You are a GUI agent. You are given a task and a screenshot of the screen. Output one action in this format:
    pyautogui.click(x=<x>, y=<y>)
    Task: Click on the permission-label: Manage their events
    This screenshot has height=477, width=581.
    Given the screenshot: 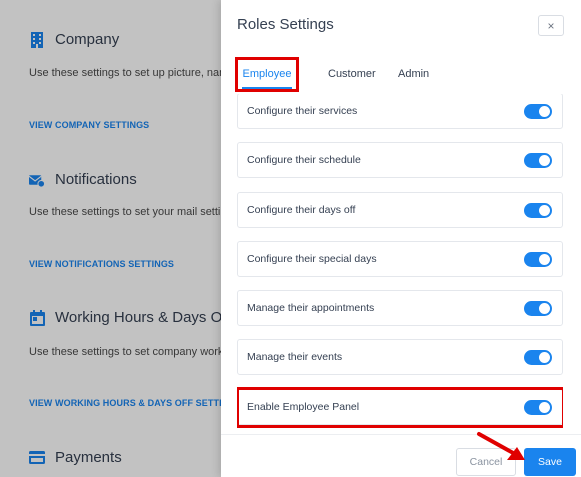 What is the action you would take?
    pyautogui.click(x=295, y=357)
    